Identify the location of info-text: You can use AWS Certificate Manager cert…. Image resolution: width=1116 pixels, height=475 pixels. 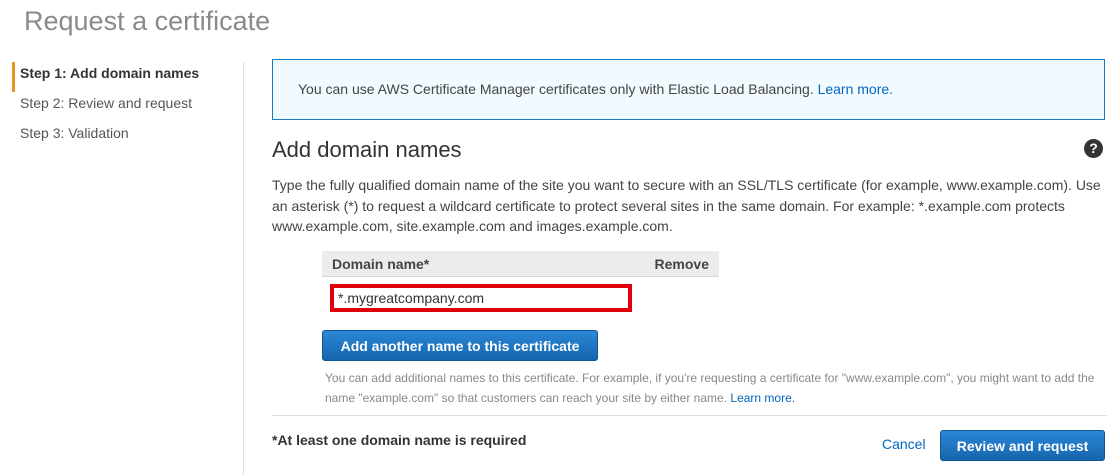
(556, 89).